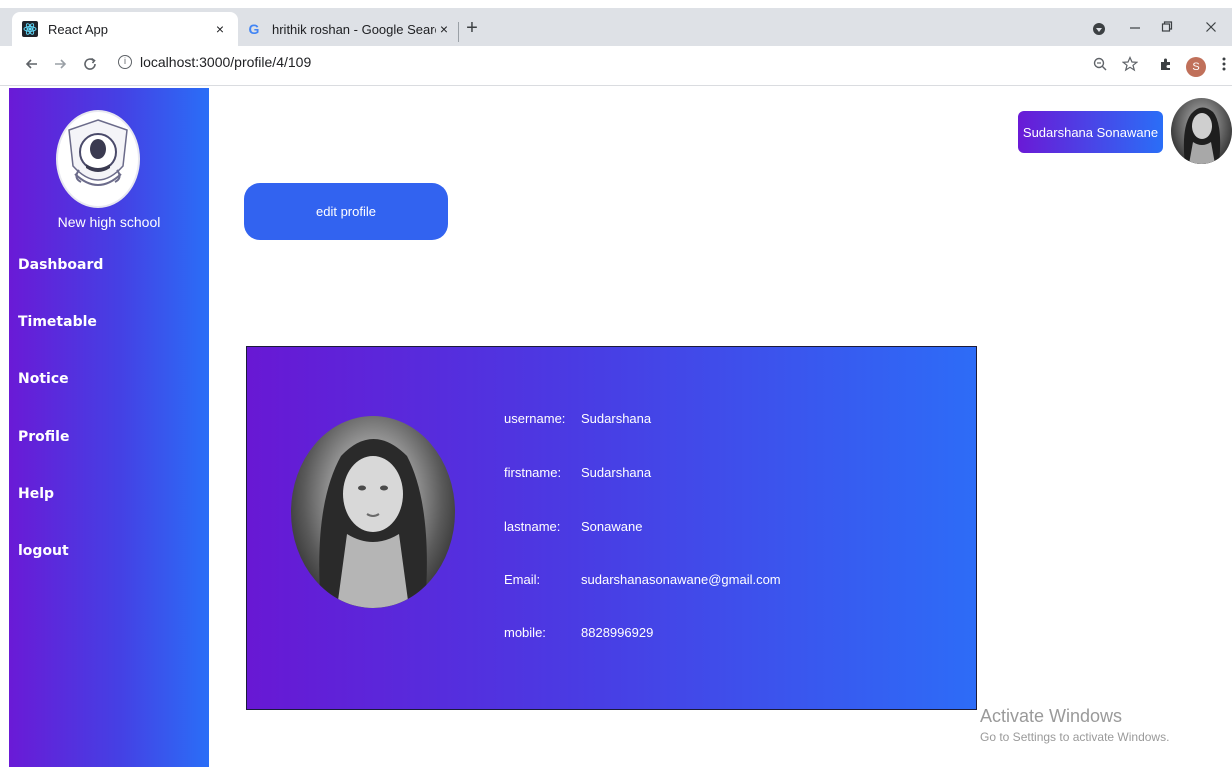  I want to click on field-mobile: mobile: 8828996929, so click(578, 632).